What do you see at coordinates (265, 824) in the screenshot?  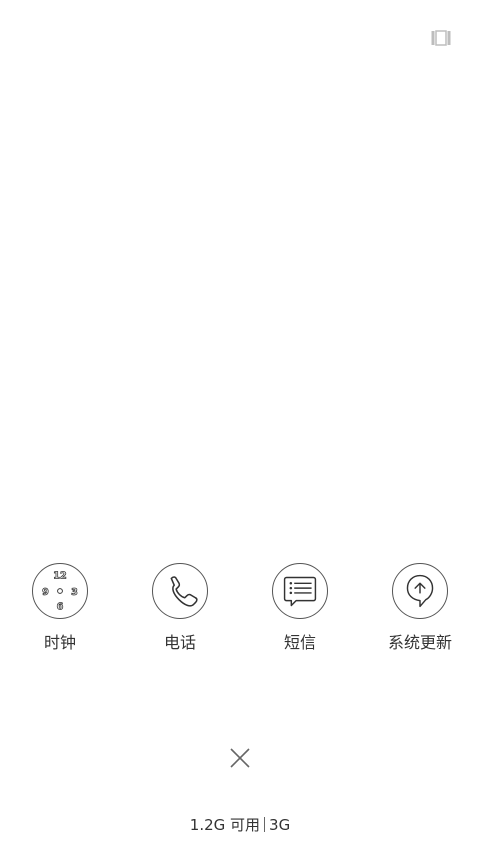 I see `memory-separator` at bounding box center [265, 824].